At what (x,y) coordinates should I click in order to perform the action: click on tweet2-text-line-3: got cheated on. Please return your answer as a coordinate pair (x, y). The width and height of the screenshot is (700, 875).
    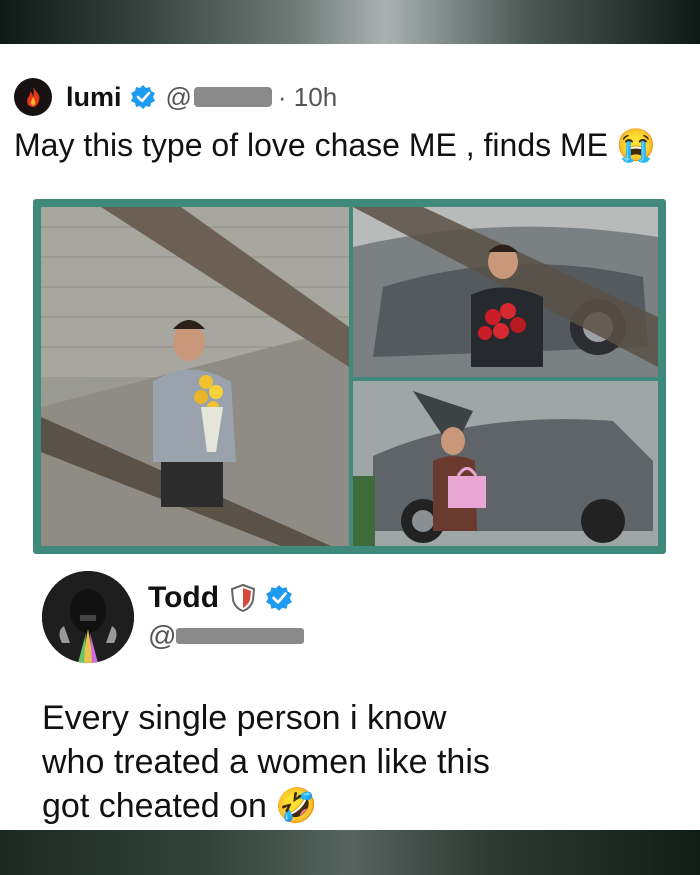
    Looking at the image, I should click on (154, 806).